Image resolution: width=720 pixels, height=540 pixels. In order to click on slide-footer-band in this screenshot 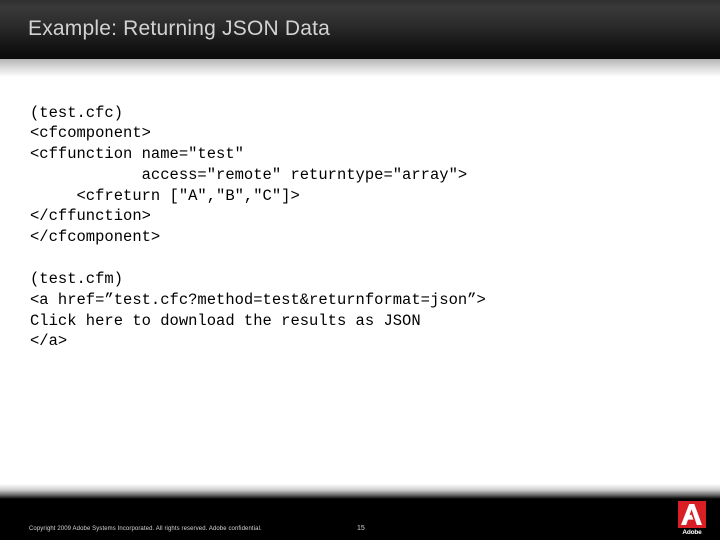, I will do `click(360, 519)`.